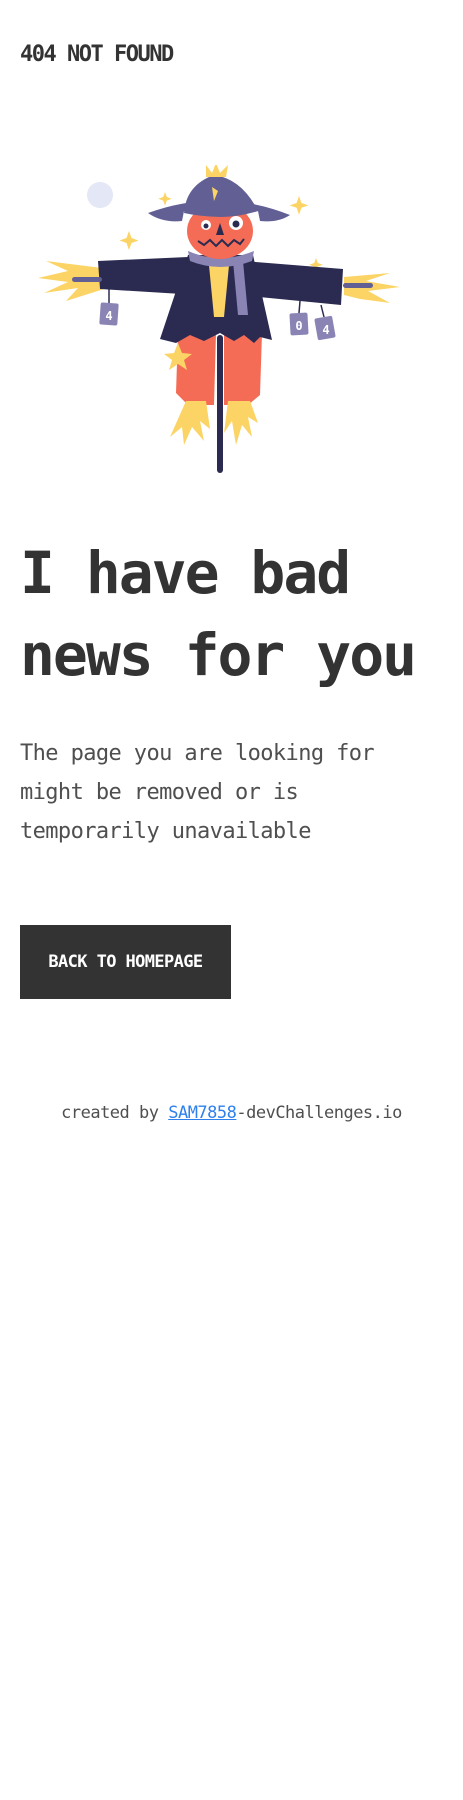 This screenshot has width=463, height=1800. What do you see at coordinates (220, 404) in the screenshot?
I see `scarecrow-pole` at bounding box center [220, 404].